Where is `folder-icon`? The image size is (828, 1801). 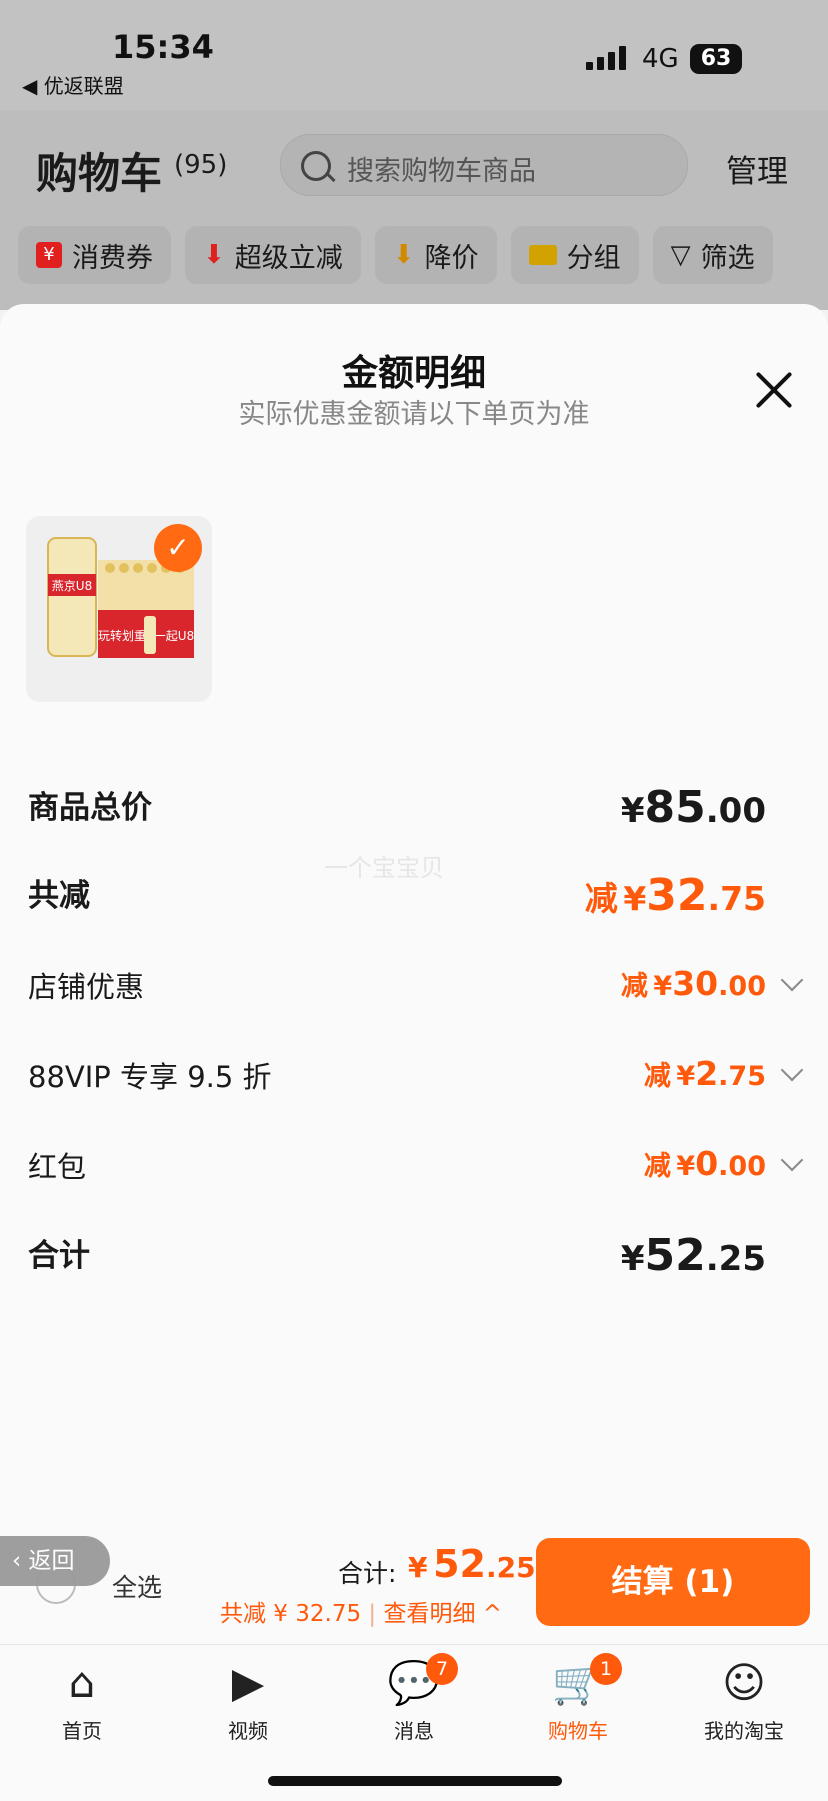 folder-icon is located at coordinates (542, 255).